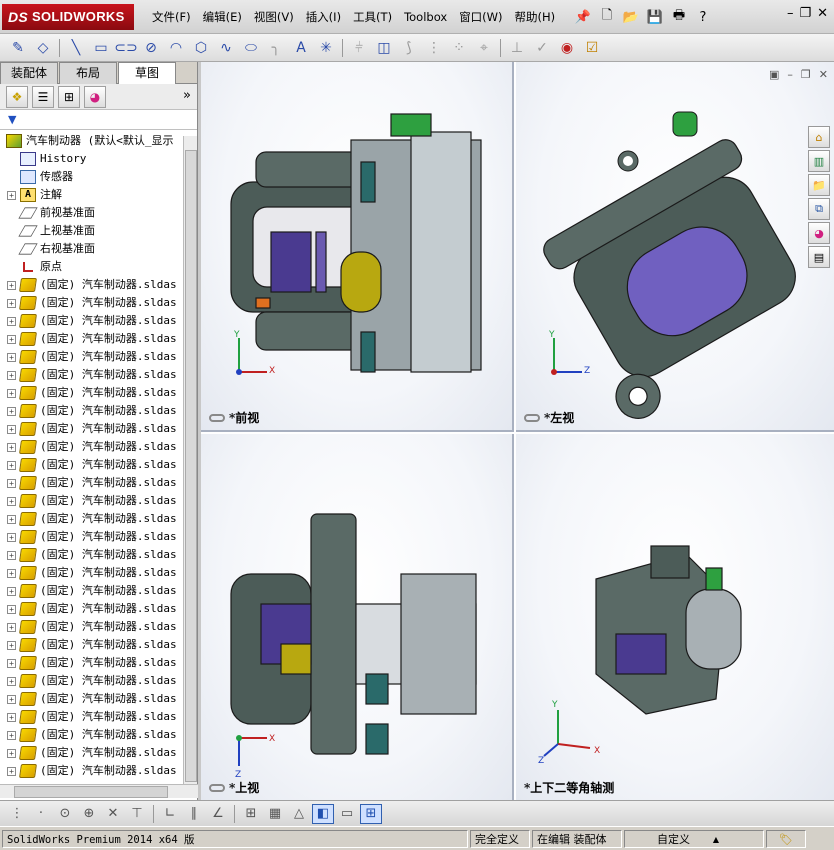 This screenshot has width=834, height=850. What do you see at coordinates (459, 48) in the screenshot?
I see `linear-pattern-icon: ⁘` at bounding box center [459, 48].